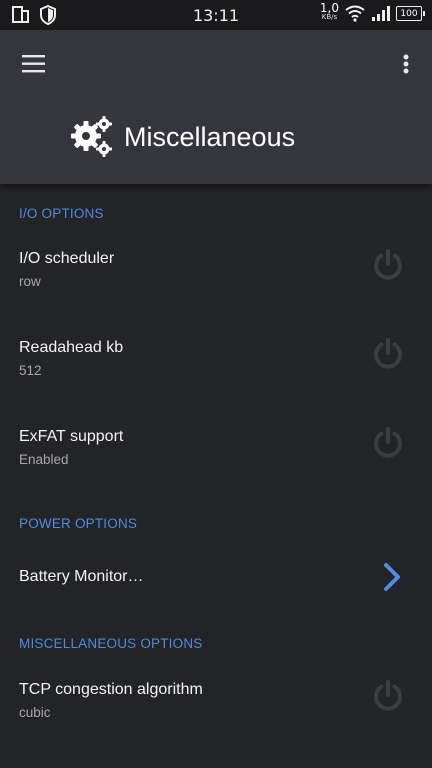  Describe the element at coordinates (216, 466) in the screenshot. I see `list-item-exfat-support: ExFAT support Enabled` at that location.